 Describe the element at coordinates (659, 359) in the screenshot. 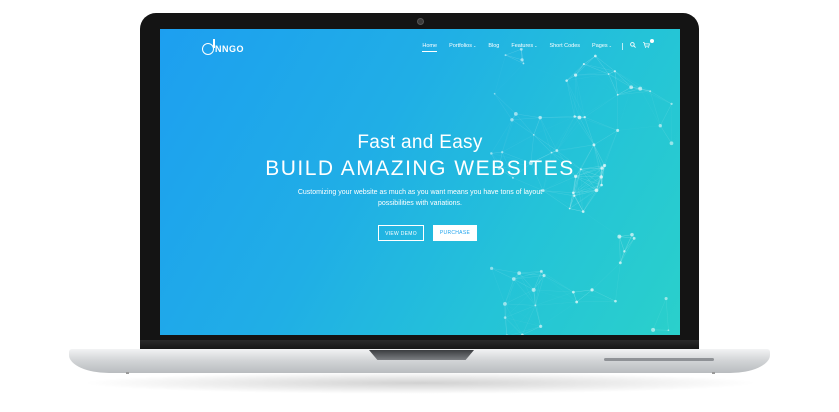

I see `laptop-slot` at that location.